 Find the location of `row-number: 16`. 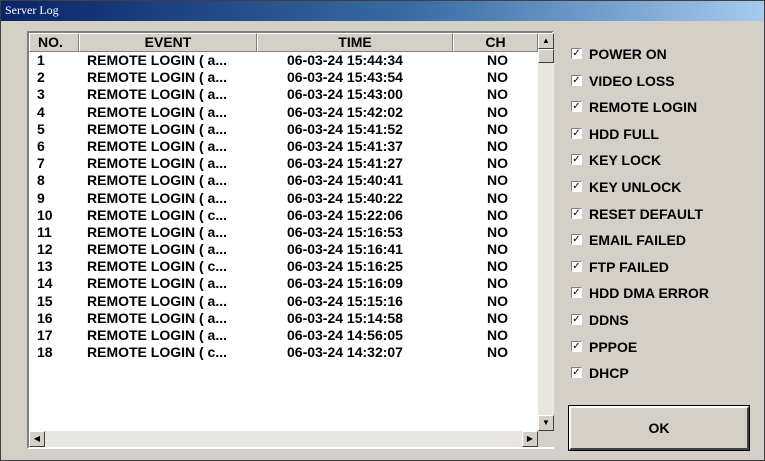

row-number: 16 is located at coordinates (45, 317).